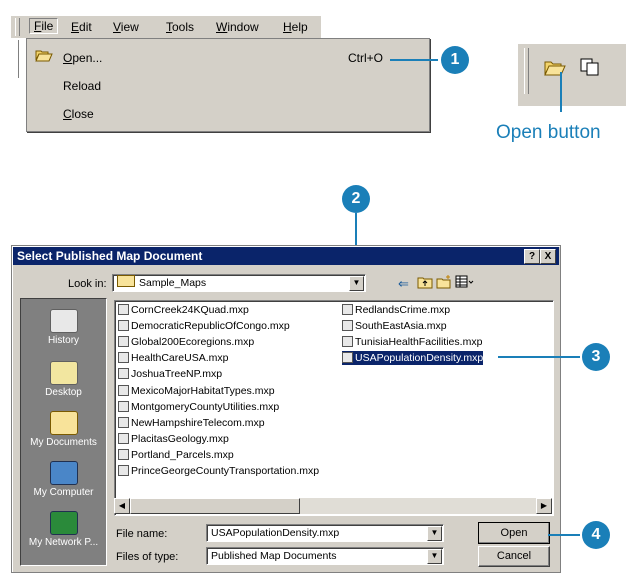 The width and height of the screenshot is (626, 575). What do you see at coordinates (147, 557) in the screenshot?
I see `files-of-type-label: Files of type:` at bounding box center [147, 557].